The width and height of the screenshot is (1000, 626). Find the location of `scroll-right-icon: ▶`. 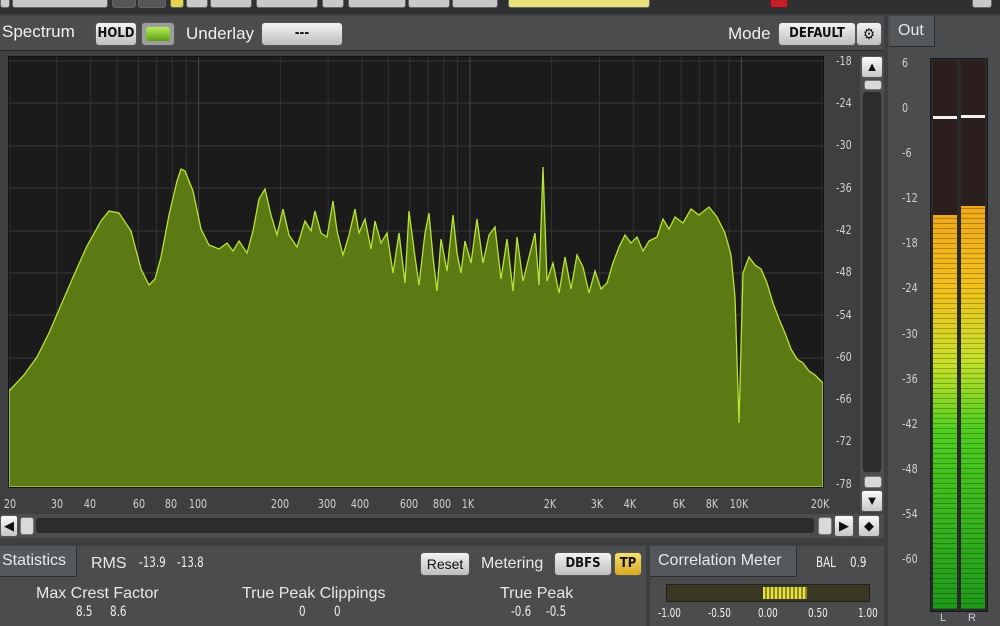

scroll-right-icon: ▶ is located at coordinates (844, 526).